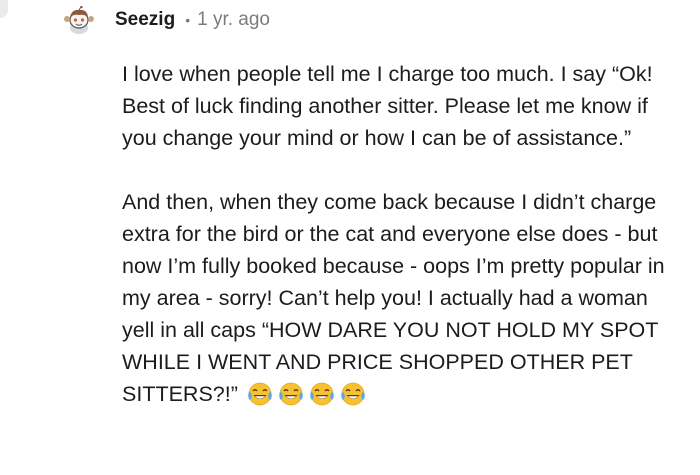  What do you see at coordinates (192, 20) in the screenshot?
I see `comment-header: Seezig • 1 yr. ago` at bounding box center [192, 20].